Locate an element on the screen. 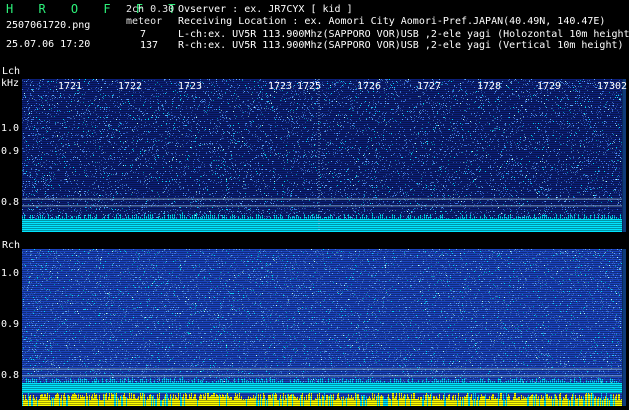 The image size is (629, 410). rch-ytick-1-0: 1.0 is located at coordinates (10, 273).